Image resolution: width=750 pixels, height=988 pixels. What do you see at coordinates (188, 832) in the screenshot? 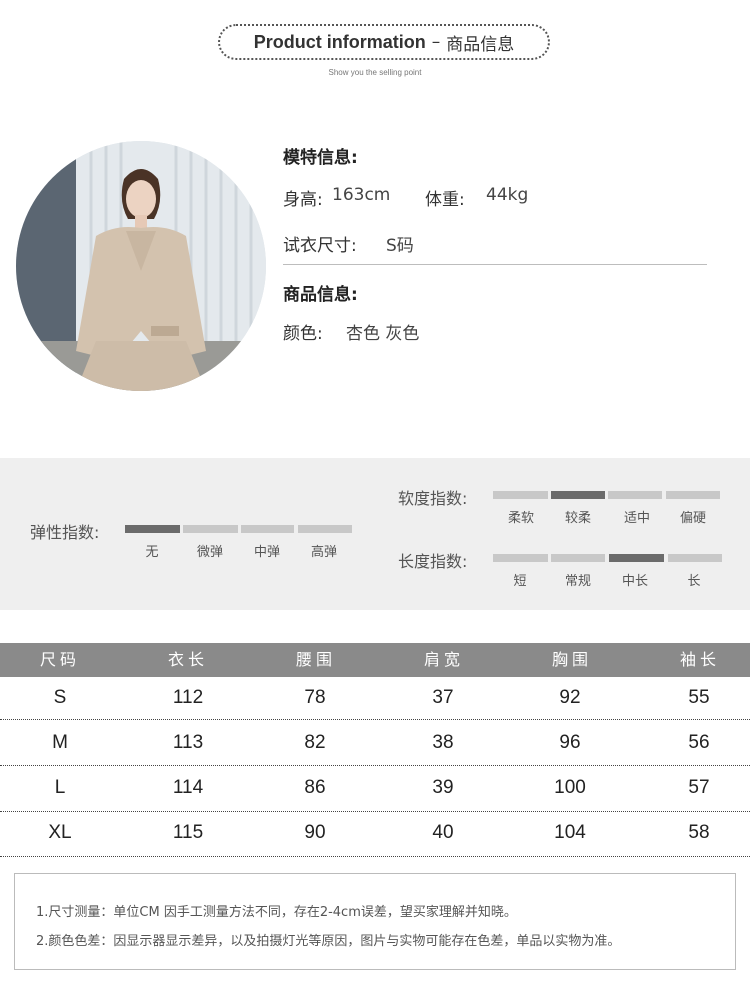
I see `table-cell: 115` at bounding box center [188, 832].